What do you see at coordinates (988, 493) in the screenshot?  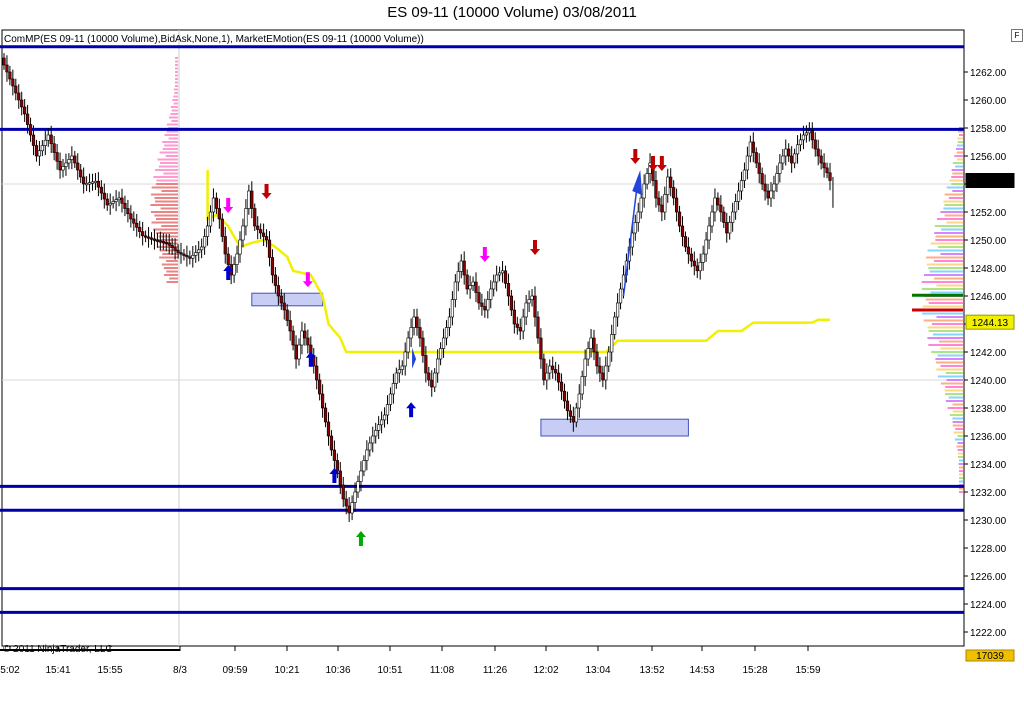 I see `y-tick-label: 1232.00` at bounding box center [988, 493].